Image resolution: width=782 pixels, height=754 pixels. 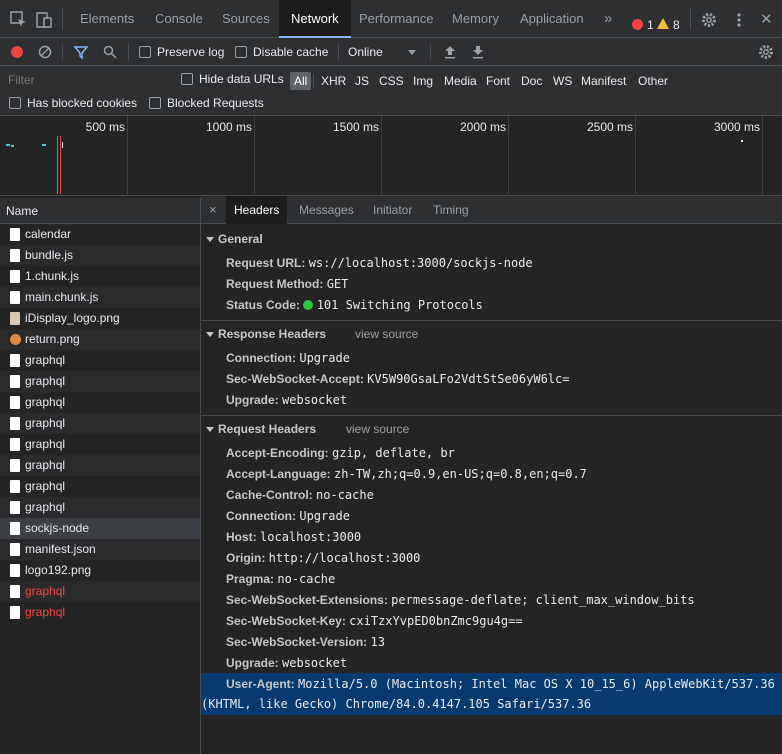 I want to click on clear-icon, so click(x=45, y=53).